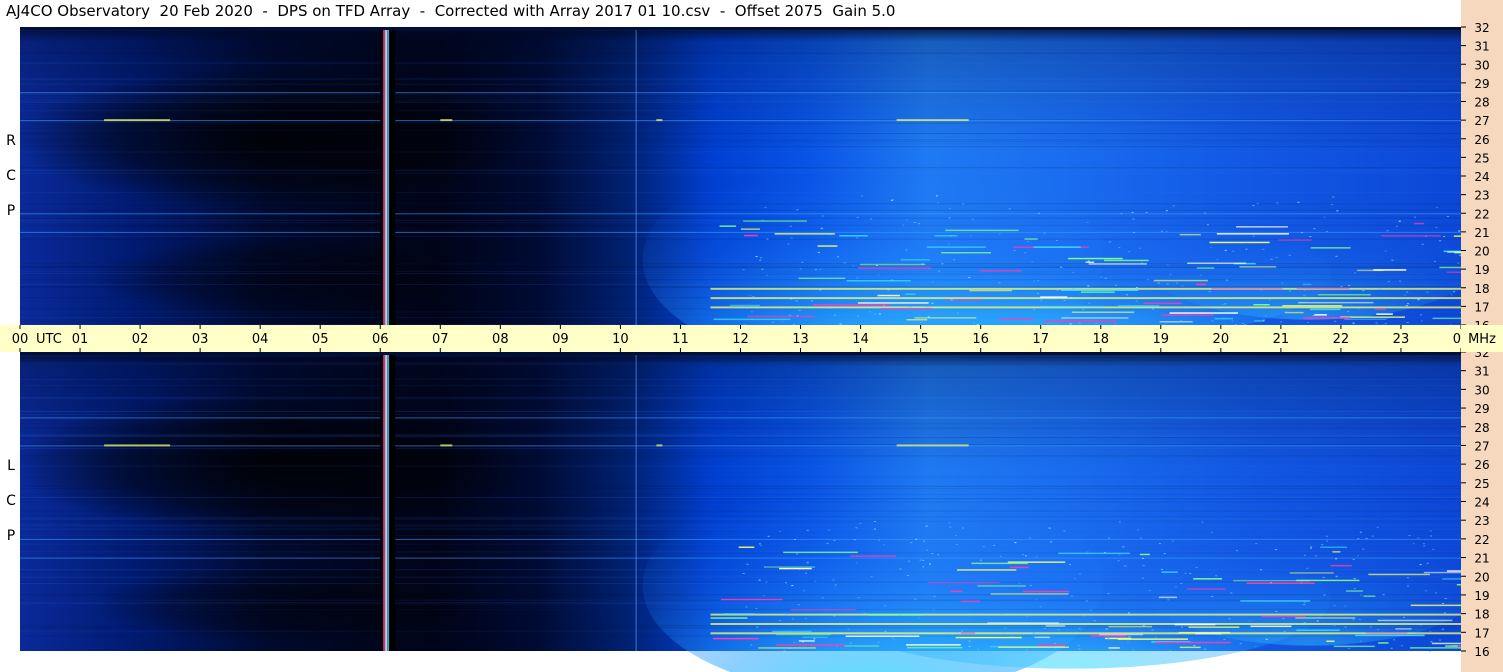 The width and height of the screenshot is (1503, 672). Describe the element at coordinates (740, 214) in the screenshot. I see `interference-line` at that location.